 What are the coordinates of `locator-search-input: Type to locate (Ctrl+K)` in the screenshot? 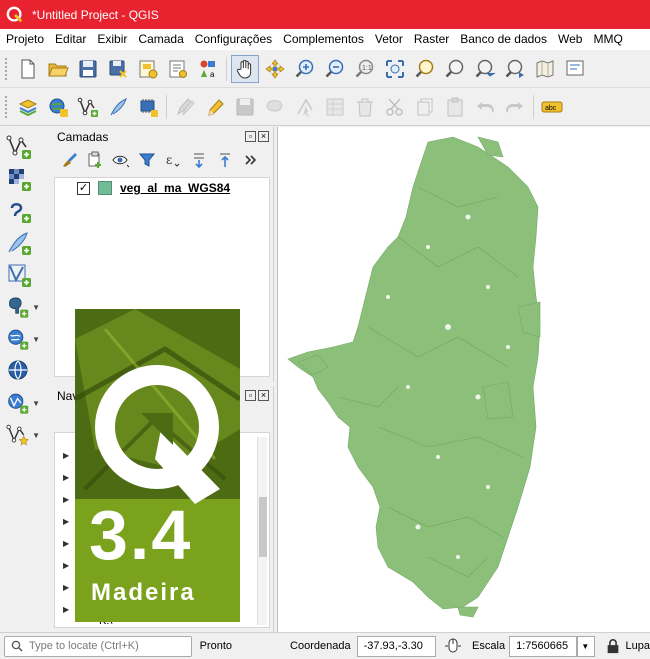 It's located at (98, 646).